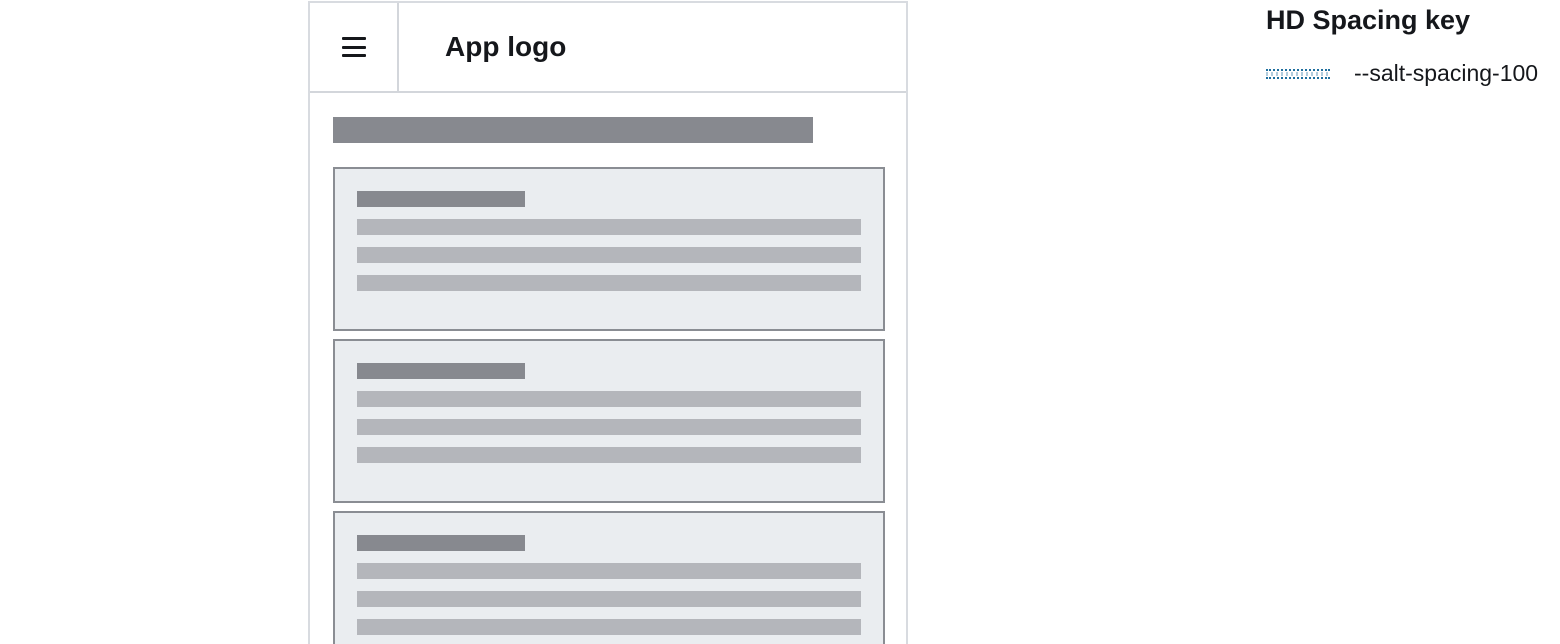 This screenshot has width=1560, height=644. I want to click on menu-button, so click(354, 47).